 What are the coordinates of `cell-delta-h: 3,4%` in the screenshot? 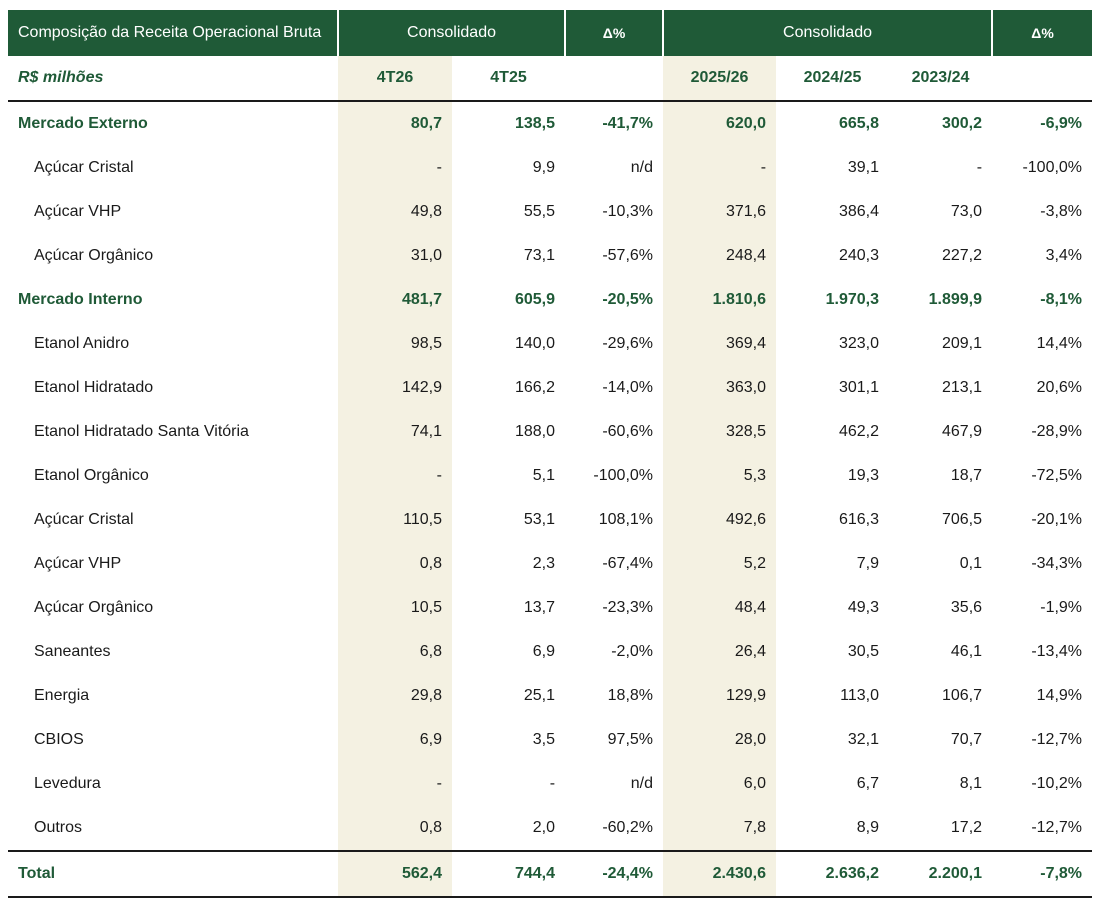 It's located at (1064, 255).